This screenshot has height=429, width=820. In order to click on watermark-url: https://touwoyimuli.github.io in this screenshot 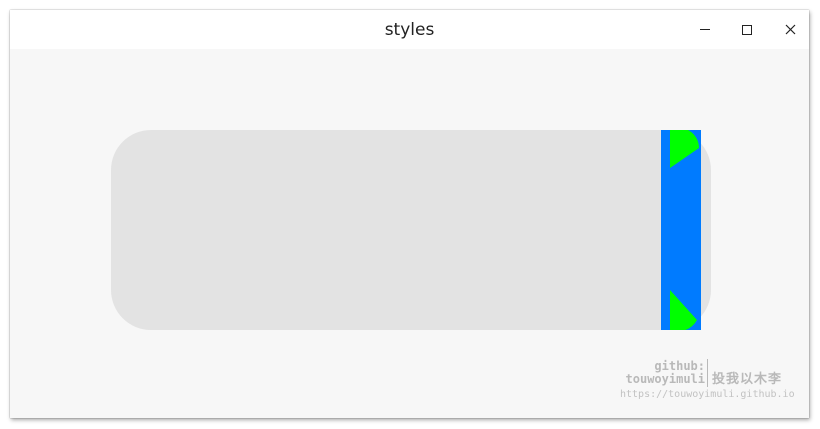, I will do `click(707, 394)`.